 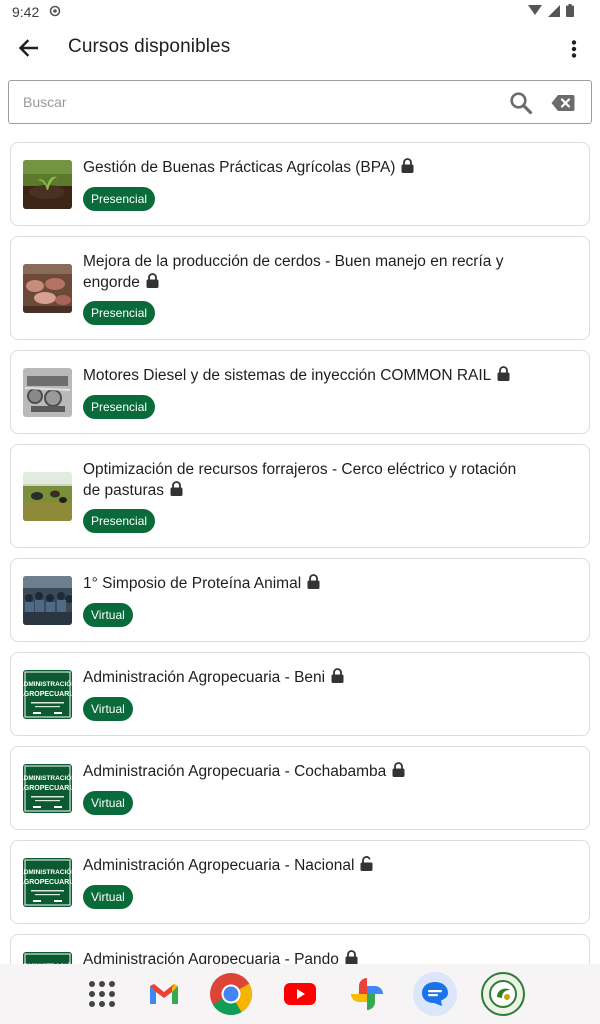 I want to click on course-title-text: Administración Agropecuaria - Beni, so click(x=204, y=677).